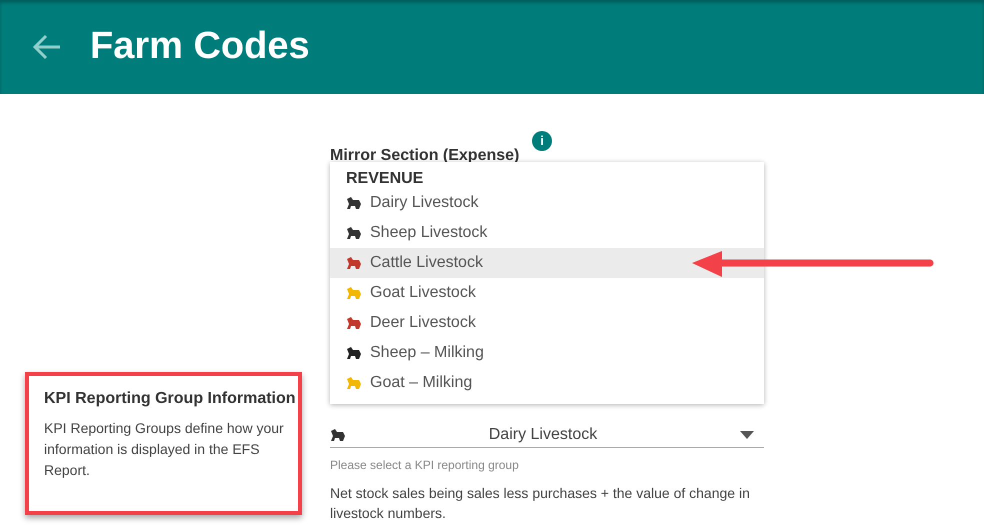 The height and width of the screenshot is (528, 984). What do you see at coordinates (338, 435) in the screenshot?
I see `animal-icon` at bounding box center [338, 435].